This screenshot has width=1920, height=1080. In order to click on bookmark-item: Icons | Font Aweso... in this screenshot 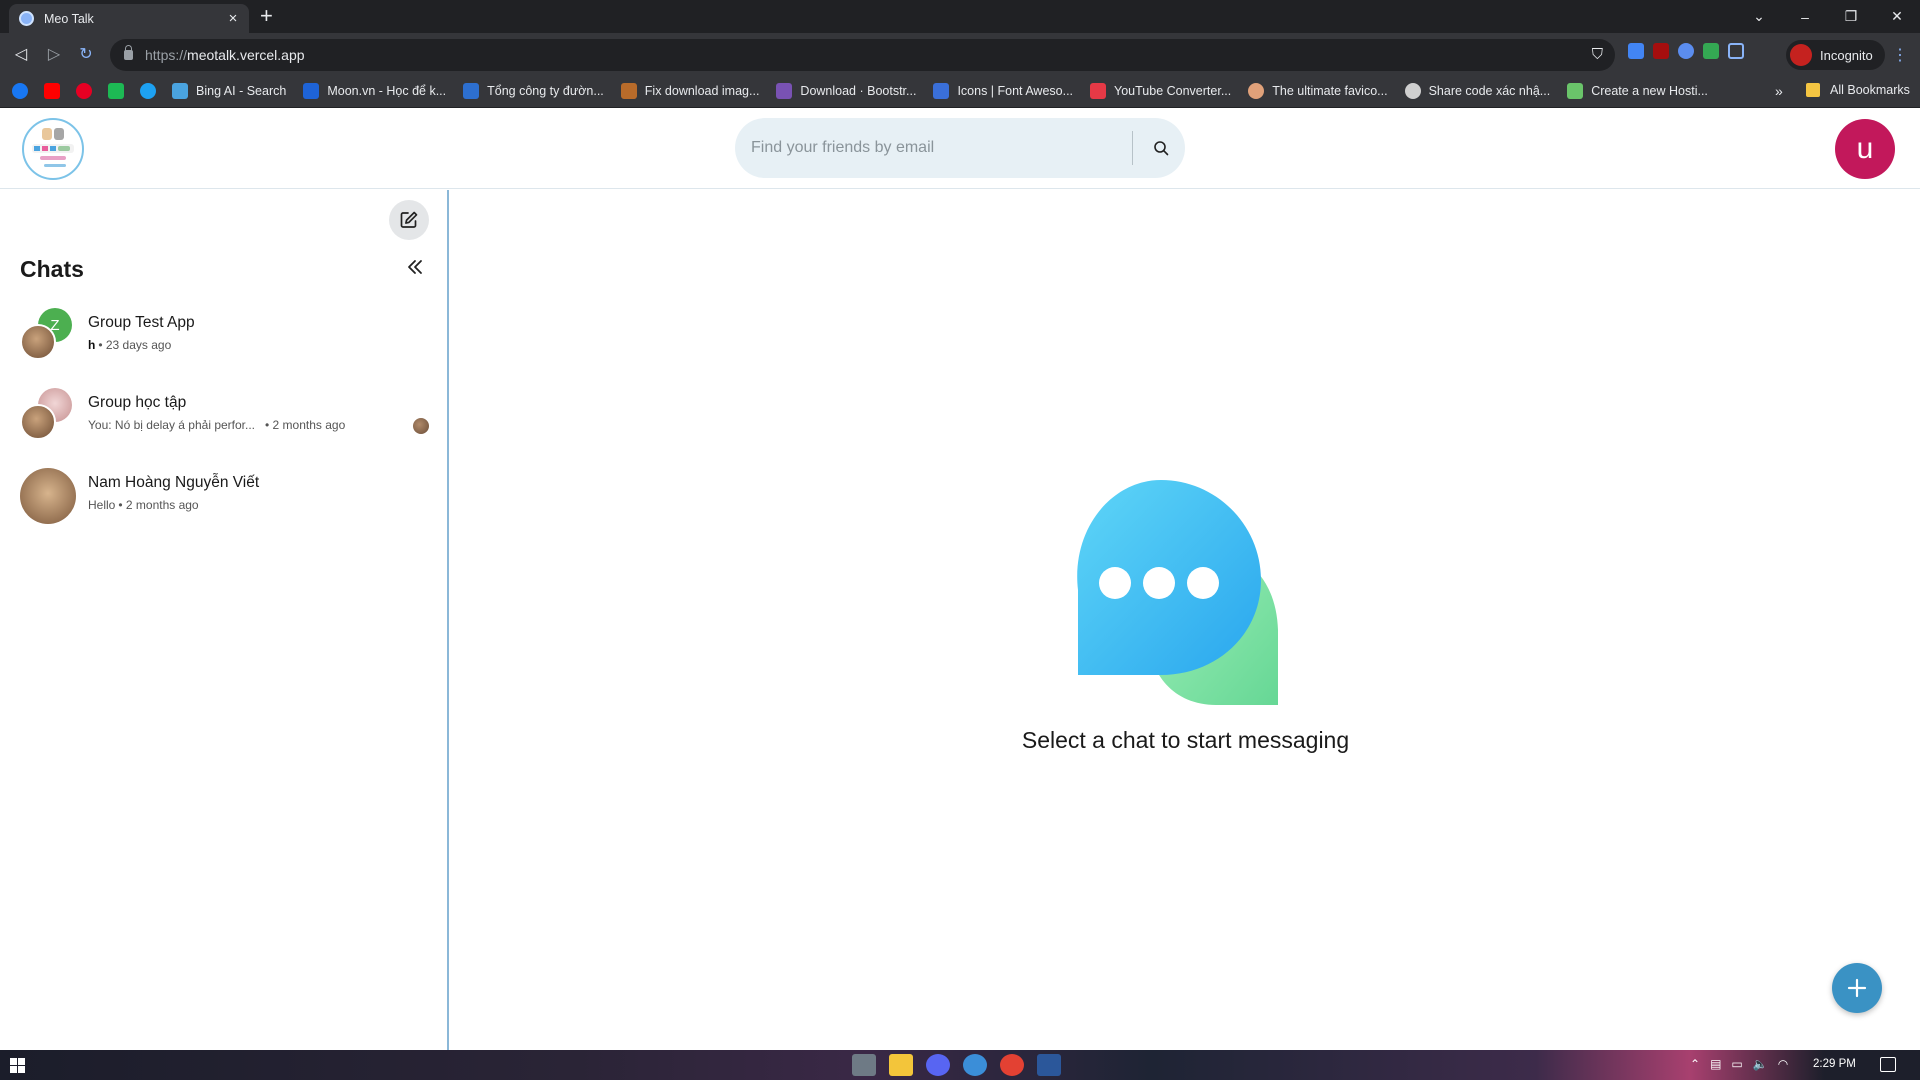, I will do `click(1003, 91)`.